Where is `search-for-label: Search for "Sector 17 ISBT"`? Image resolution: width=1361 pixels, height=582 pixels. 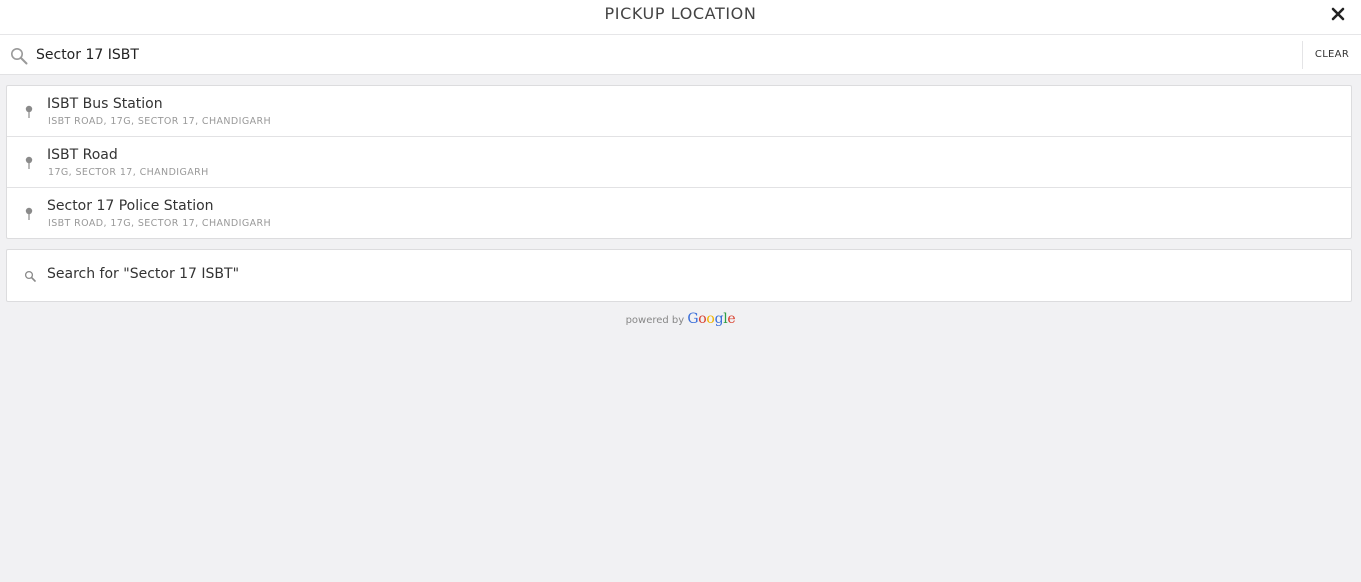
search-for-label: Search for "Sector 17 ISBT" is located at coordinates (143, 274).